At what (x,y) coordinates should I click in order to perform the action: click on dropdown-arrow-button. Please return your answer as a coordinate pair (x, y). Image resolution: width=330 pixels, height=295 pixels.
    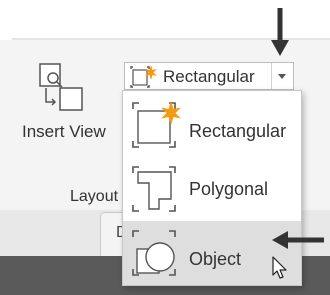
    Looking at the image, I should click on (282, 76).